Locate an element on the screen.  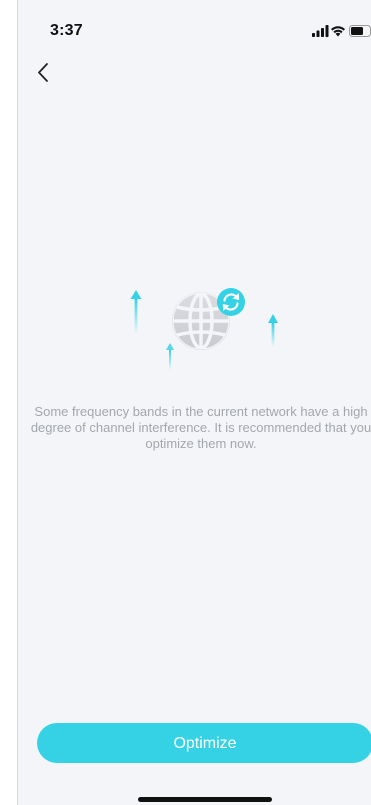
back-button is located at coordinates (47, 73).